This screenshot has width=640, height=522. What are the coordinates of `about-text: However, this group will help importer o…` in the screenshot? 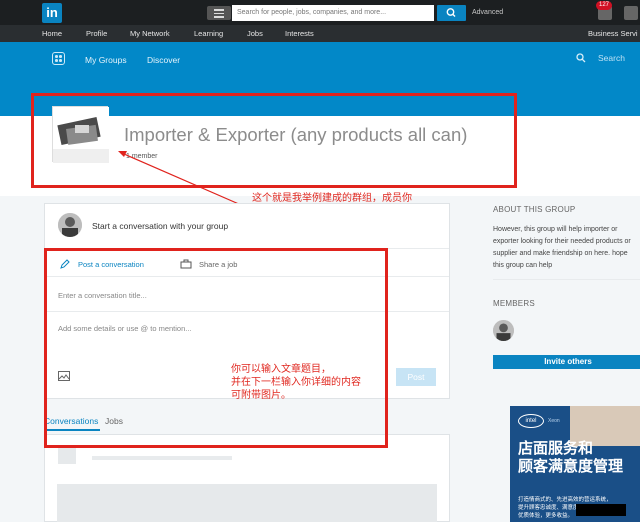 It's located at (562, 247).